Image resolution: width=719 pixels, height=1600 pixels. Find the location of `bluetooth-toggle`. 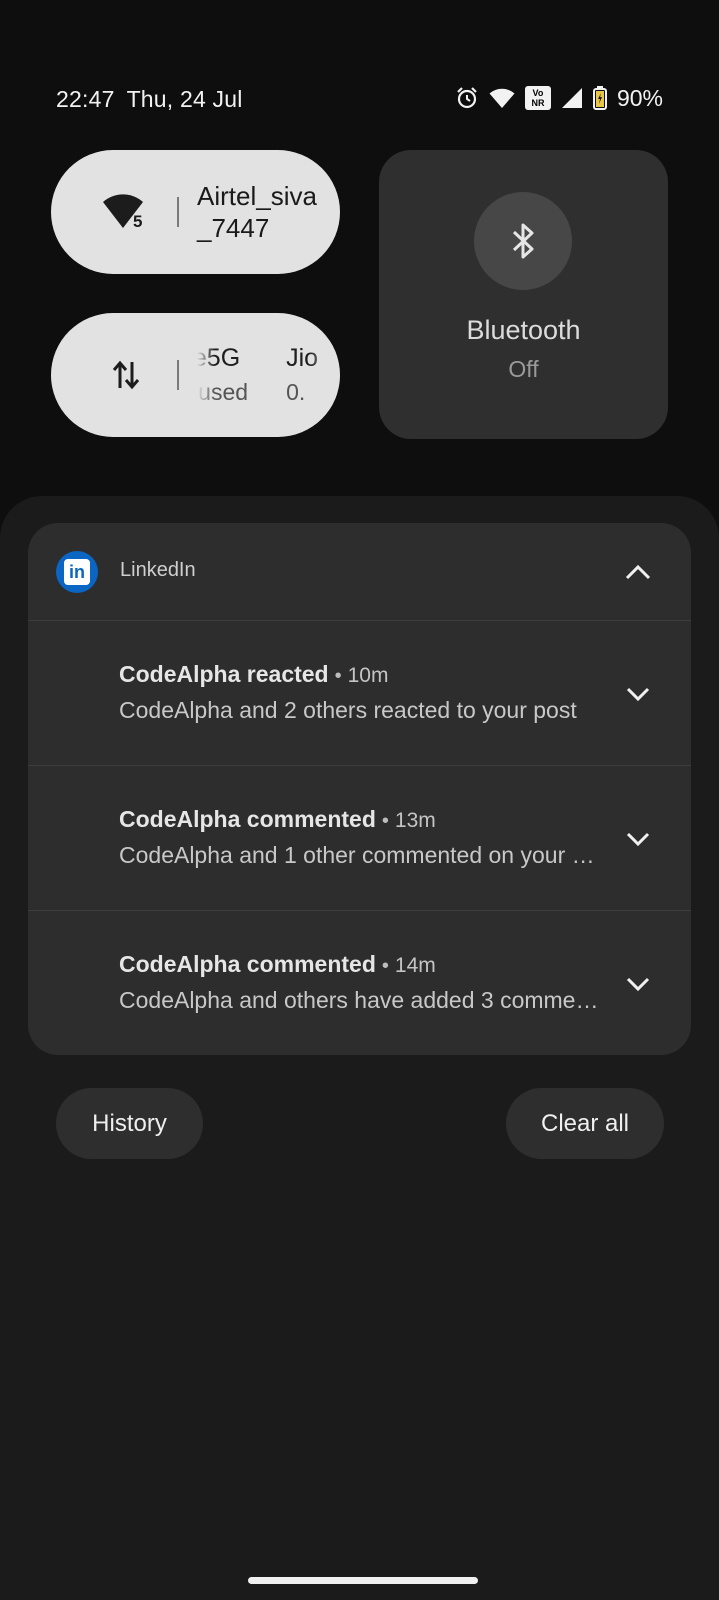

bluetooth-toggle is located at coordinates (523, 241).